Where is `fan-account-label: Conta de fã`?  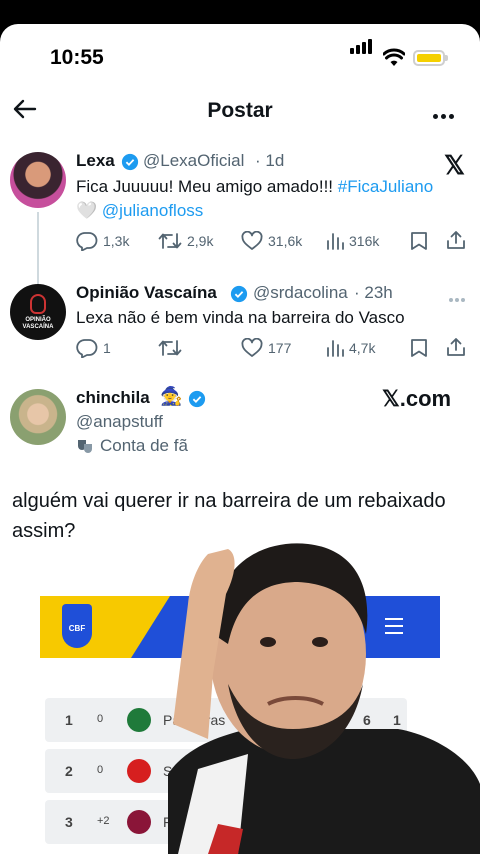
fan-account-label: Conta de fã is located at coordinates (132, 446).